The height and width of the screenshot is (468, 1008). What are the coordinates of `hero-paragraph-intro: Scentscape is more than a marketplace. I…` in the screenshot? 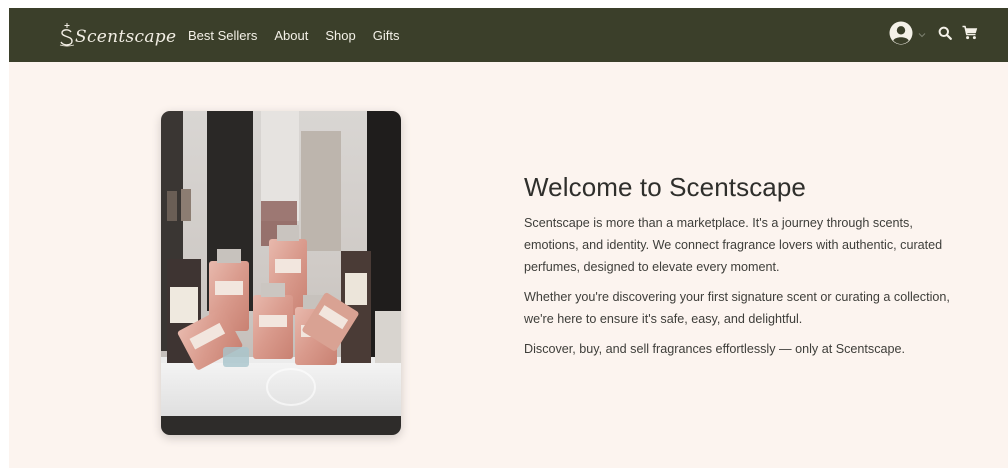 It's located at (733, 245).